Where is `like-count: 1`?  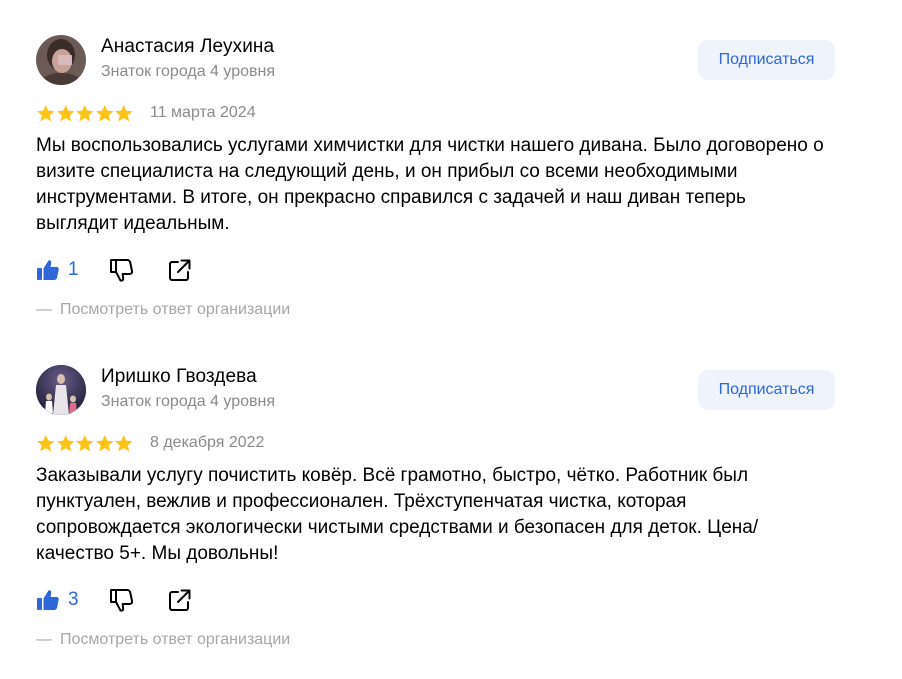 like-count: 1 is located at coordinates (73, 269).